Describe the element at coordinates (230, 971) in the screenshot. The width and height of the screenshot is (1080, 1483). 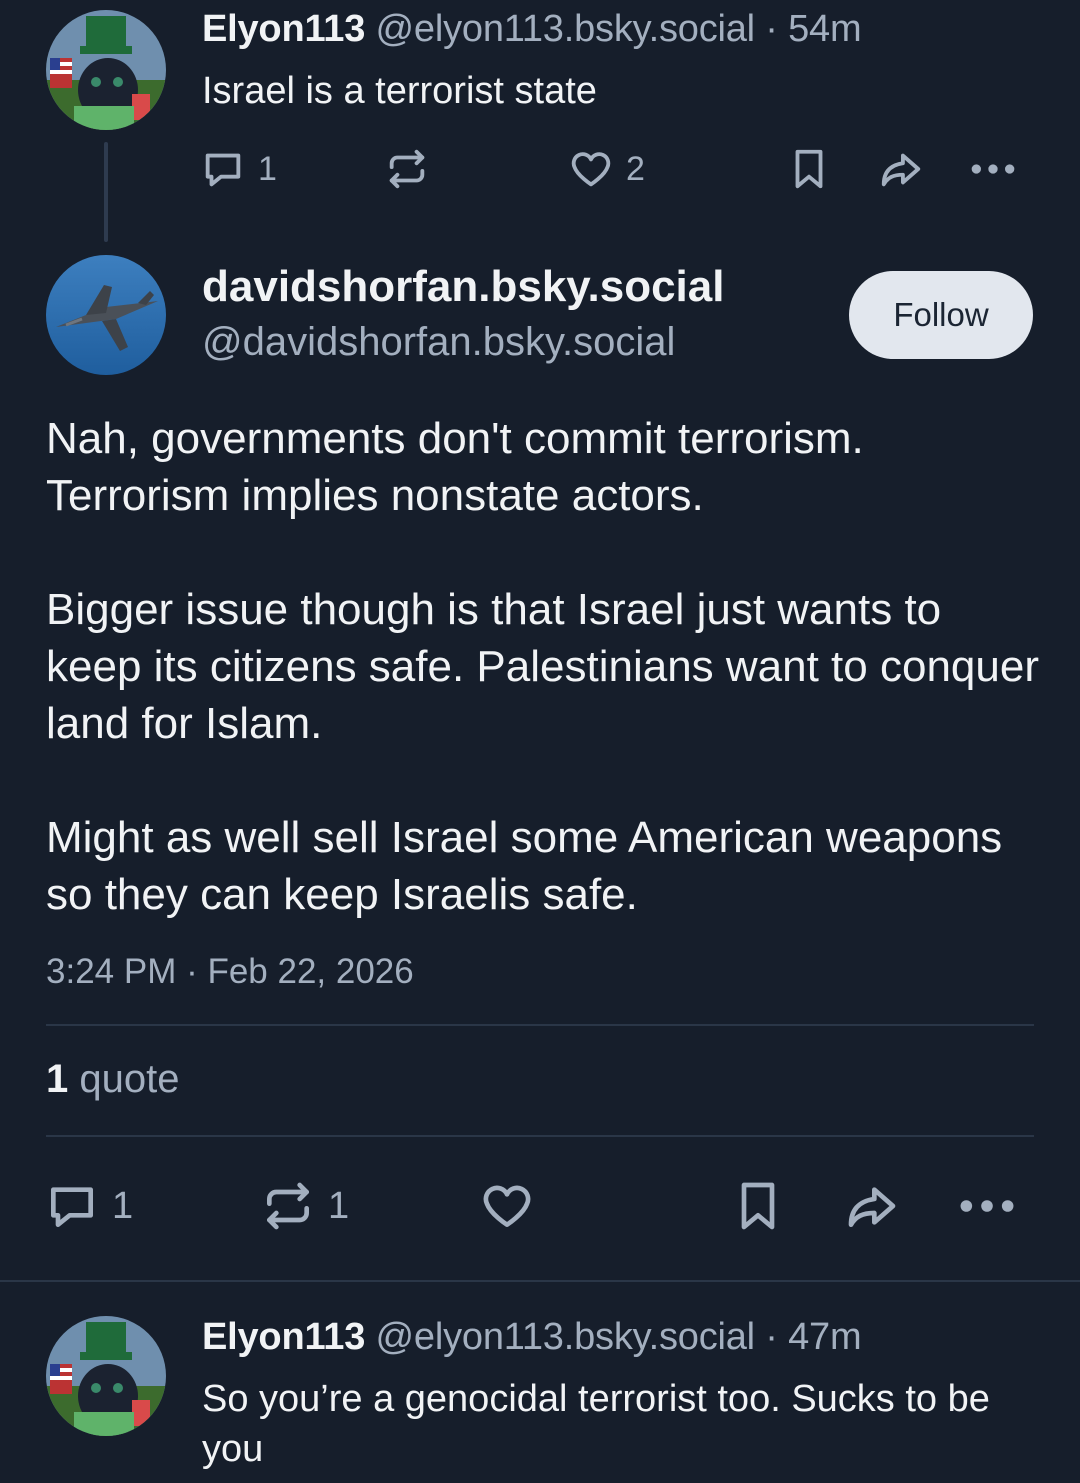
I see `post-timestamp: 3:24 PM · Feb 22, 2026` at that location.